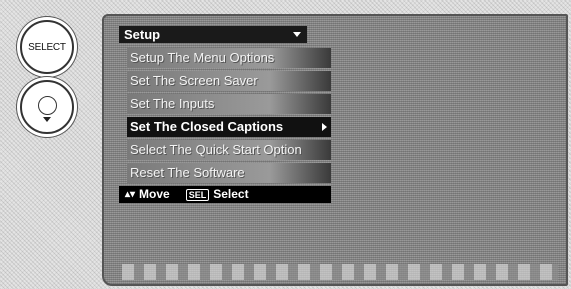 The height and width of the screenshot is (289, 571). What do you see at coordinates (154, 194) in the screenshot?
I see `move-hint-label: Move` at bounding box center [154, 194].